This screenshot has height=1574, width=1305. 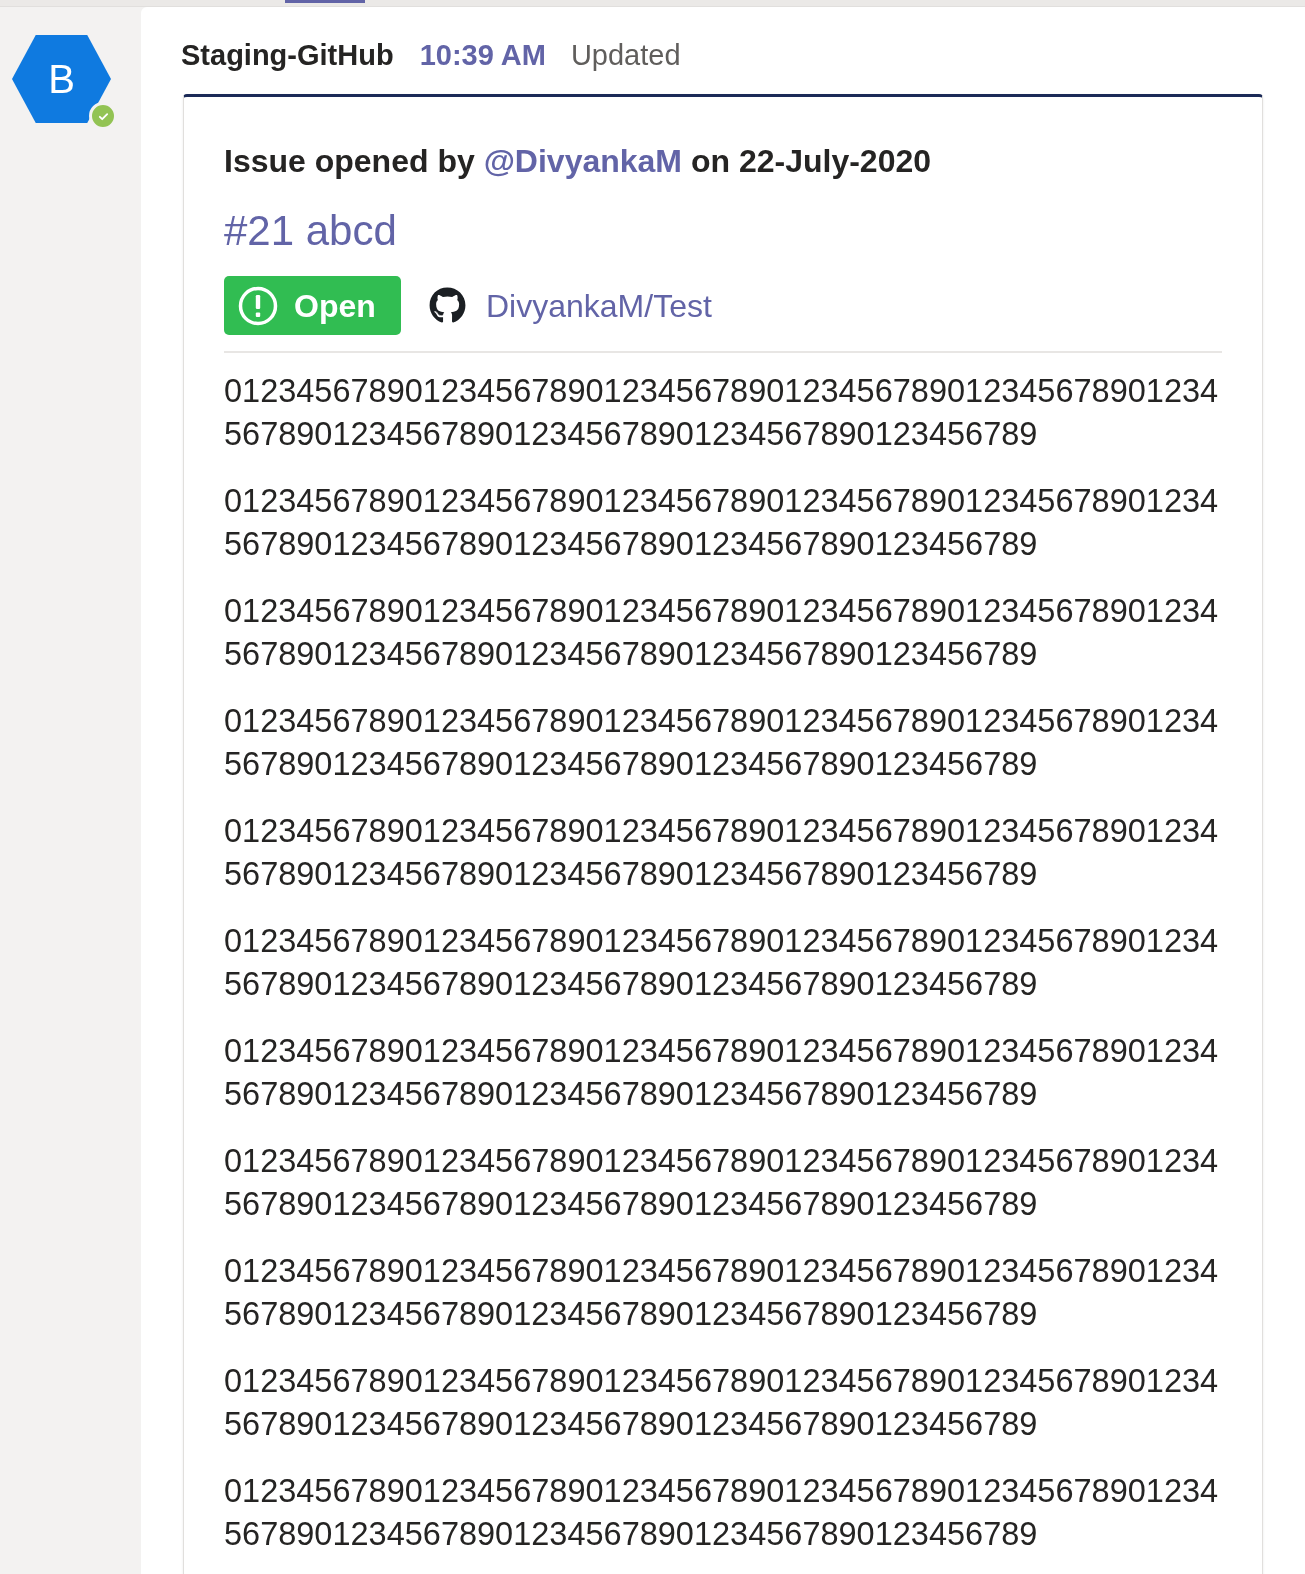 I want to click on message-time: 10:39 AM, so click(x=482, y=55).